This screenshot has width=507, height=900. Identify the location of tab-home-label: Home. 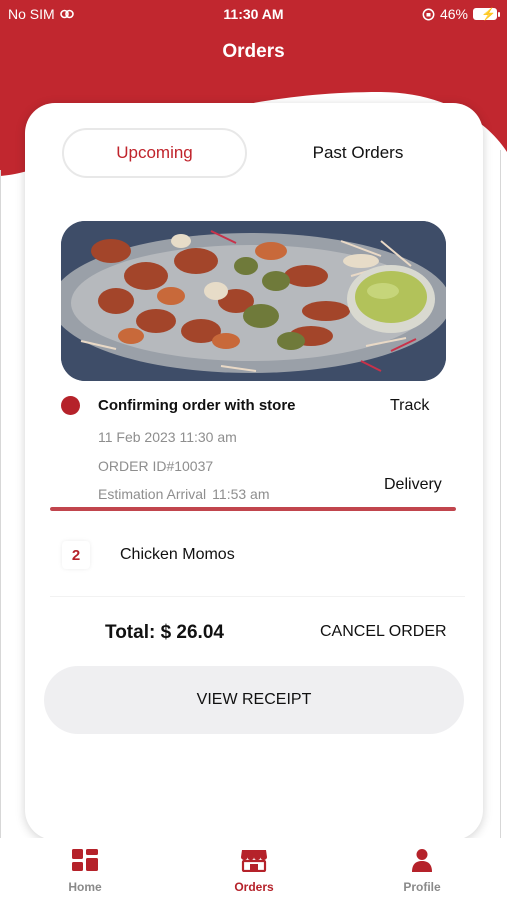
(85, 887).